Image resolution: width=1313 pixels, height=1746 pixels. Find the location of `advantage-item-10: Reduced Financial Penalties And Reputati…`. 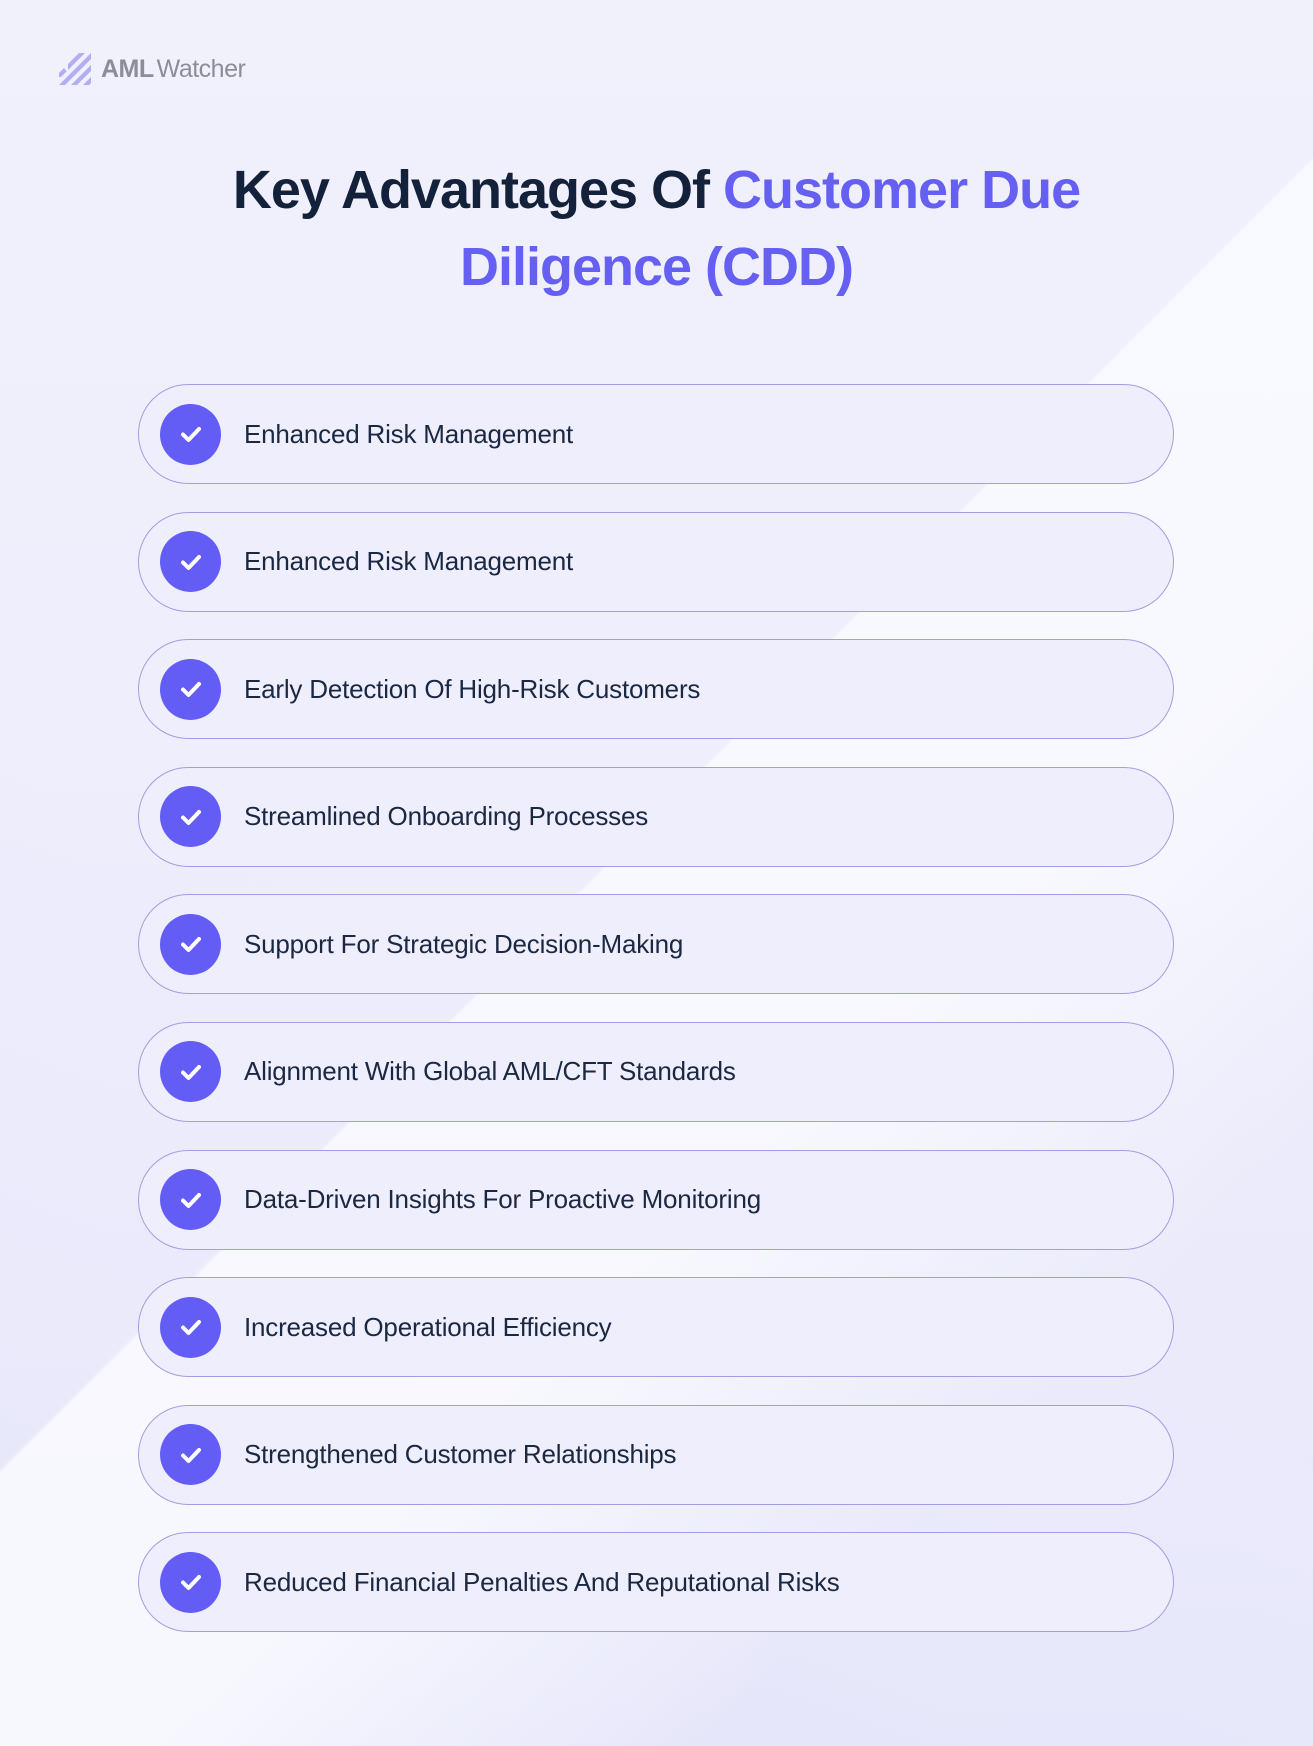

advantage-item-10: Reduced Financial Penalties And Reputati… is located at coordinates (656, 1582).